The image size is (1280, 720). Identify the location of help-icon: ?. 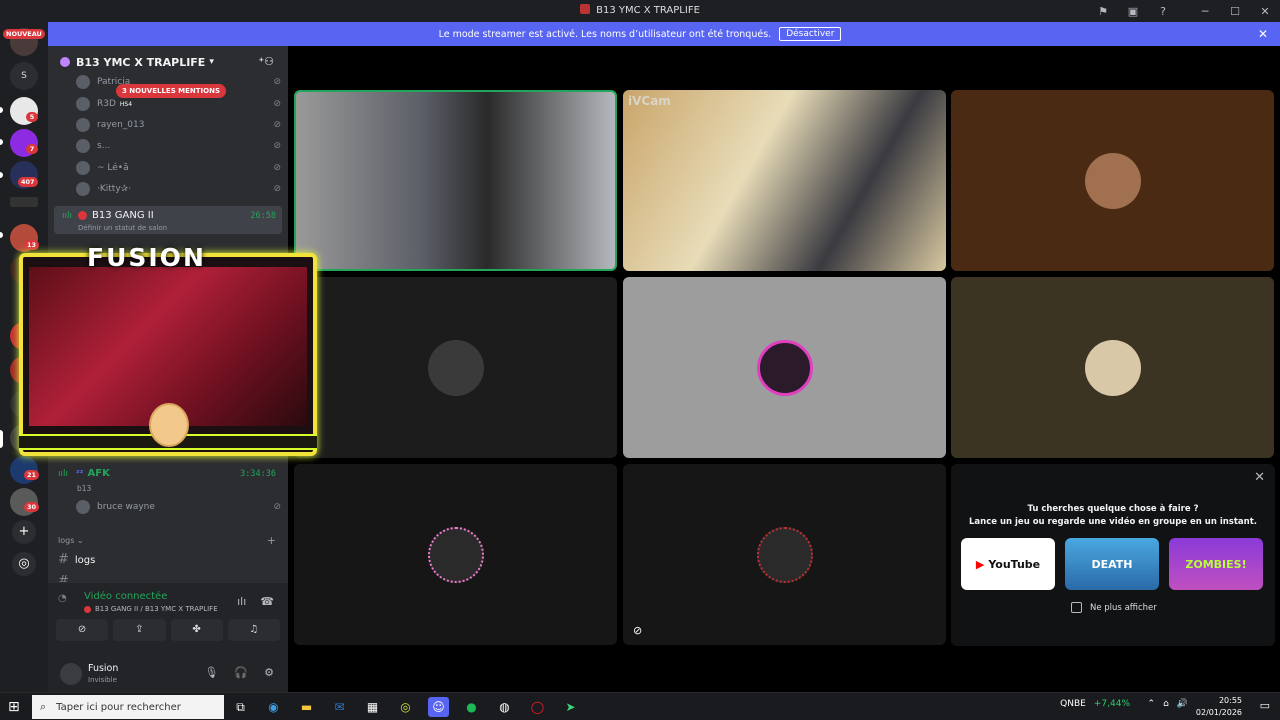
(1163, 11).